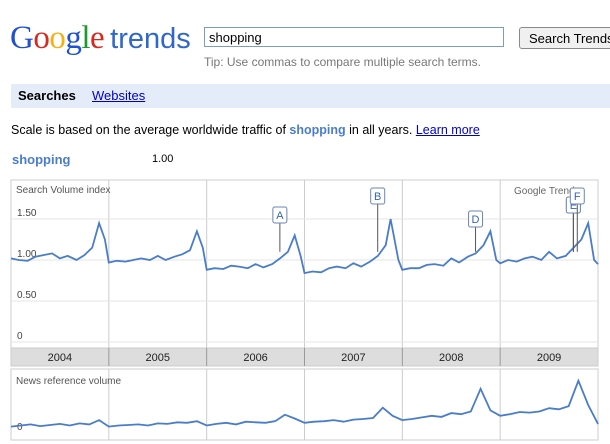  I want to click on x-tick-label: 2008, so click(451, 358).